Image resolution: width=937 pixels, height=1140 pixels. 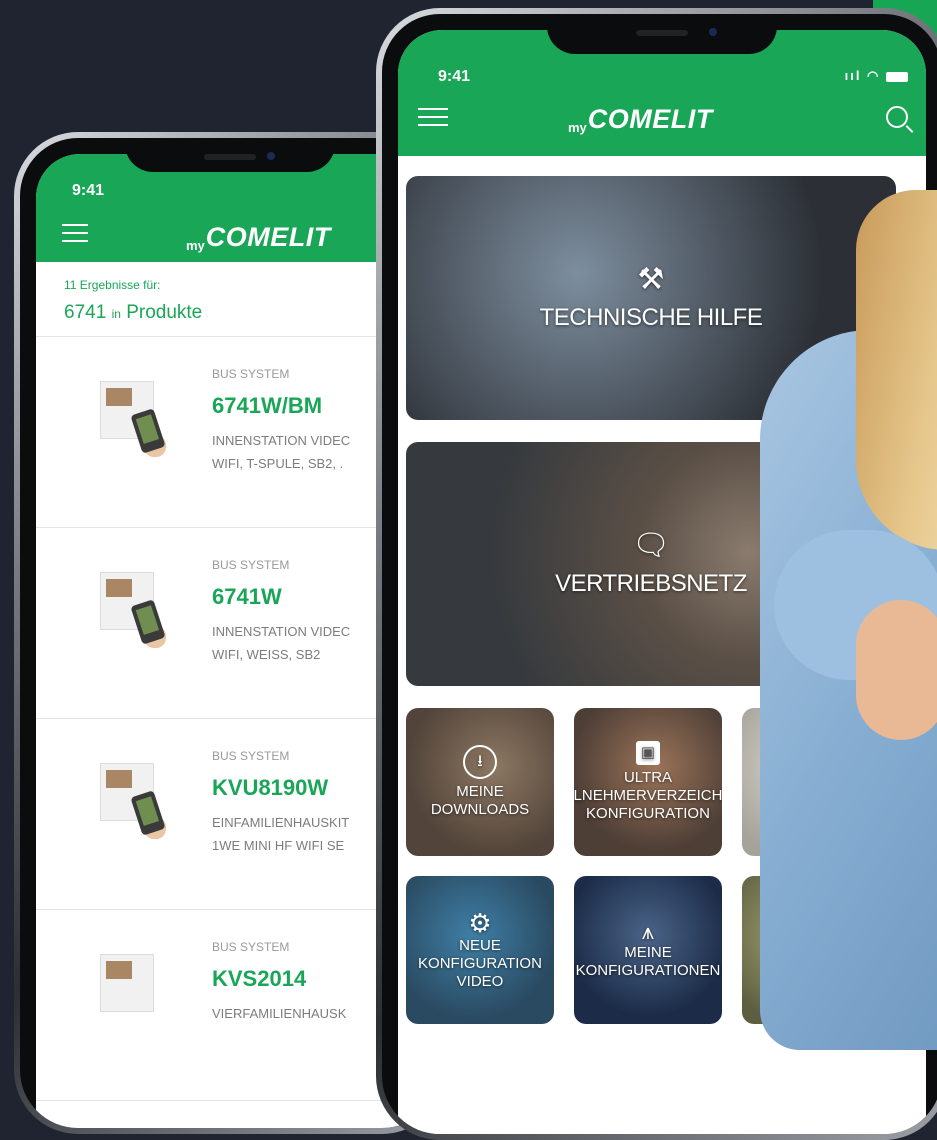 What do you see at coordinates (247, 596) in the screenshot?
I see `result-code: 6741W` at bounding box center [247, 596].